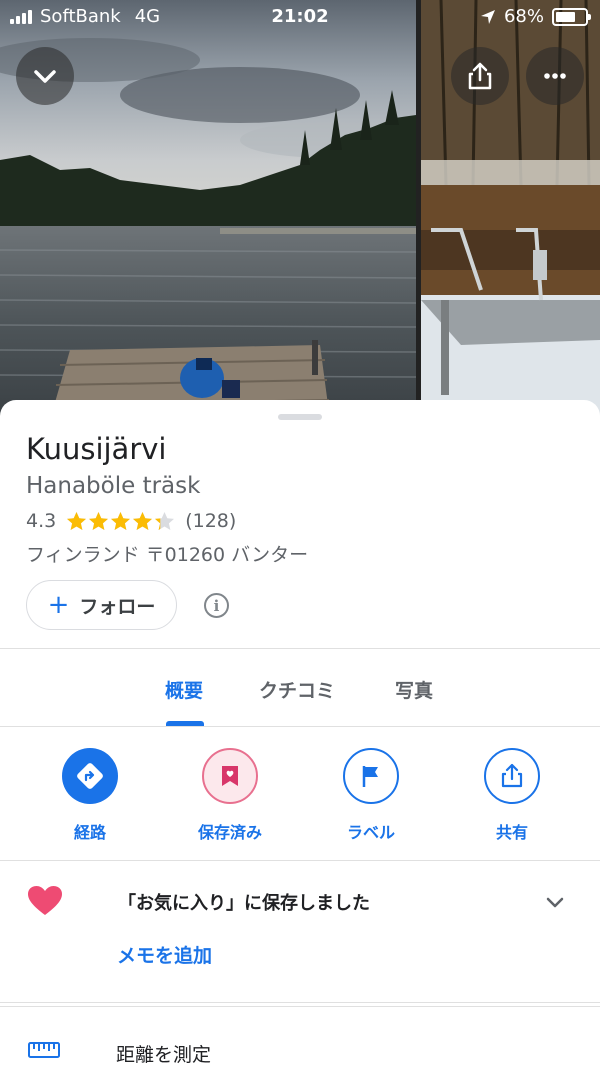 Image resolution: width=600 pixels, height=1067 pixels. What do you see at coordinates (113, 486) in the screenshot?
I see `place-alt-name: Hanaböle träsk` at bounding box center [113, 486].